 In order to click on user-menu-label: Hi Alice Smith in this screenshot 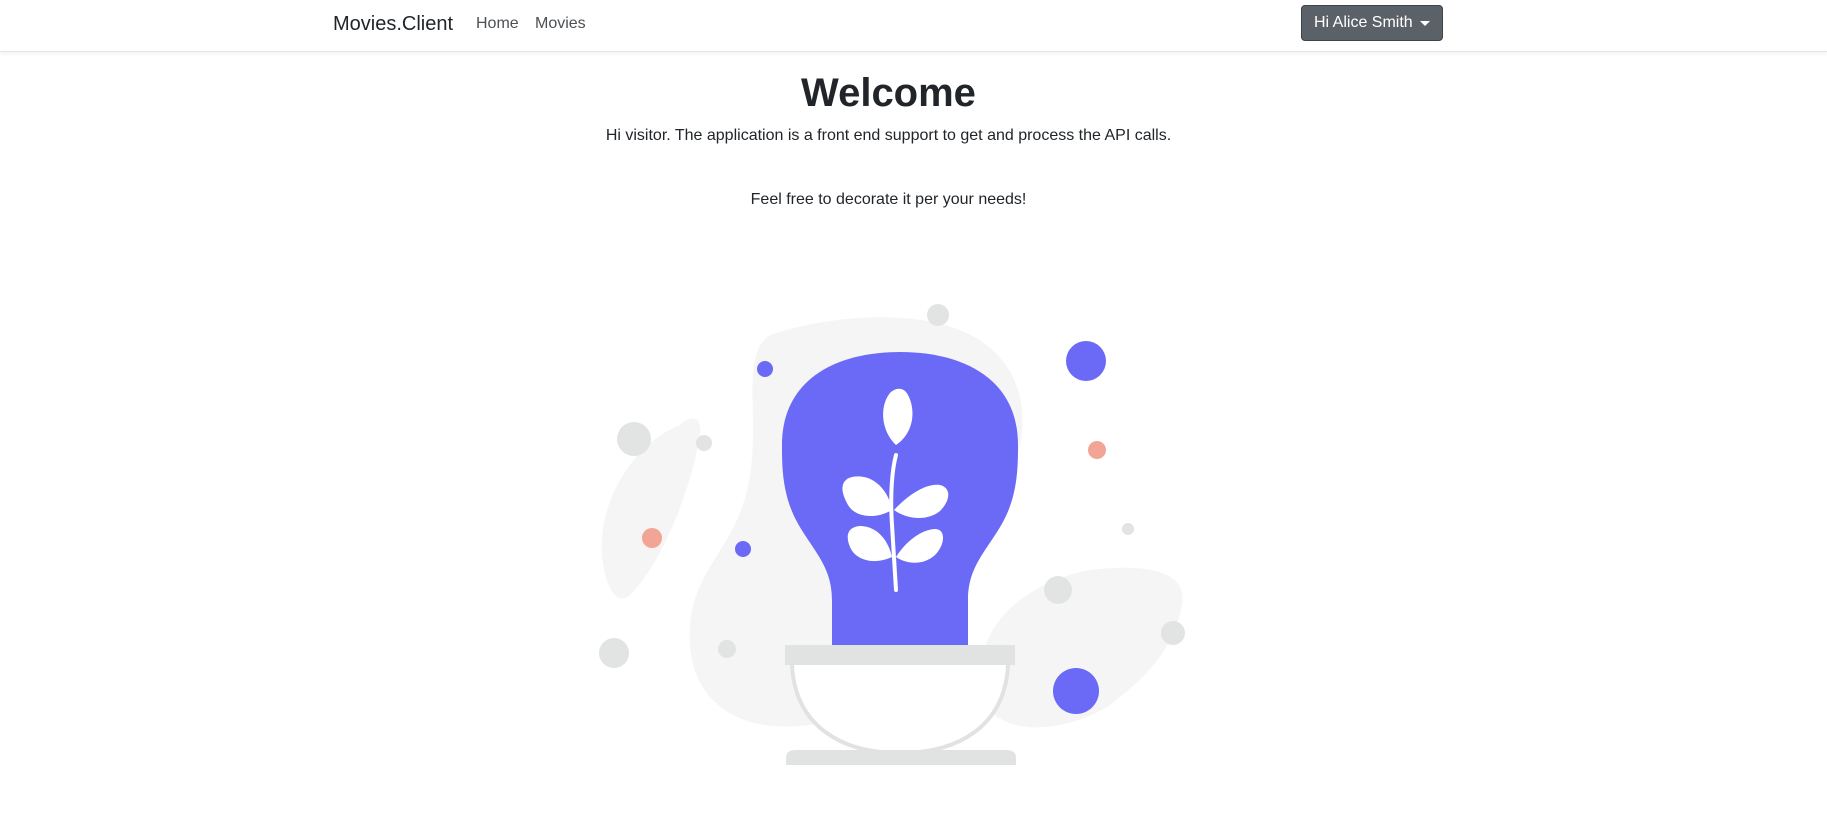, I will do `click(1363, 22)`.